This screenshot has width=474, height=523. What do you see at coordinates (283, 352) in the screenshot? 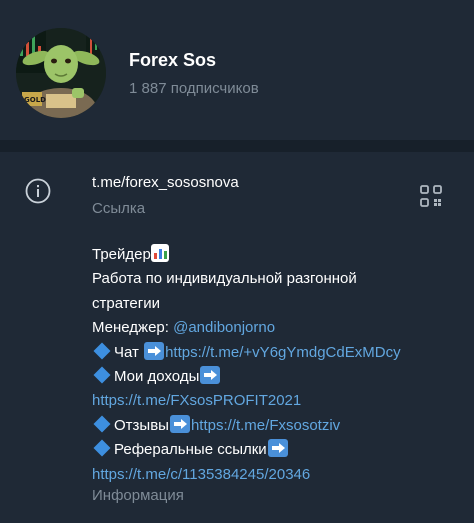
I see `chat-link: https://t.me/+vY6gYmdgCdExMDcy` at bounding box center [283, 352].